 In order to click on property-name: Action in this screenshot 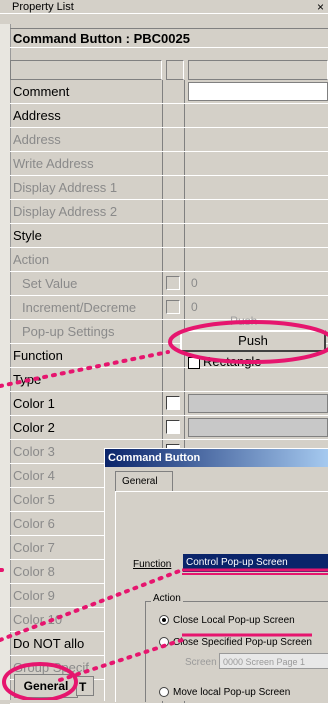, I will do `click(31, 259)`.